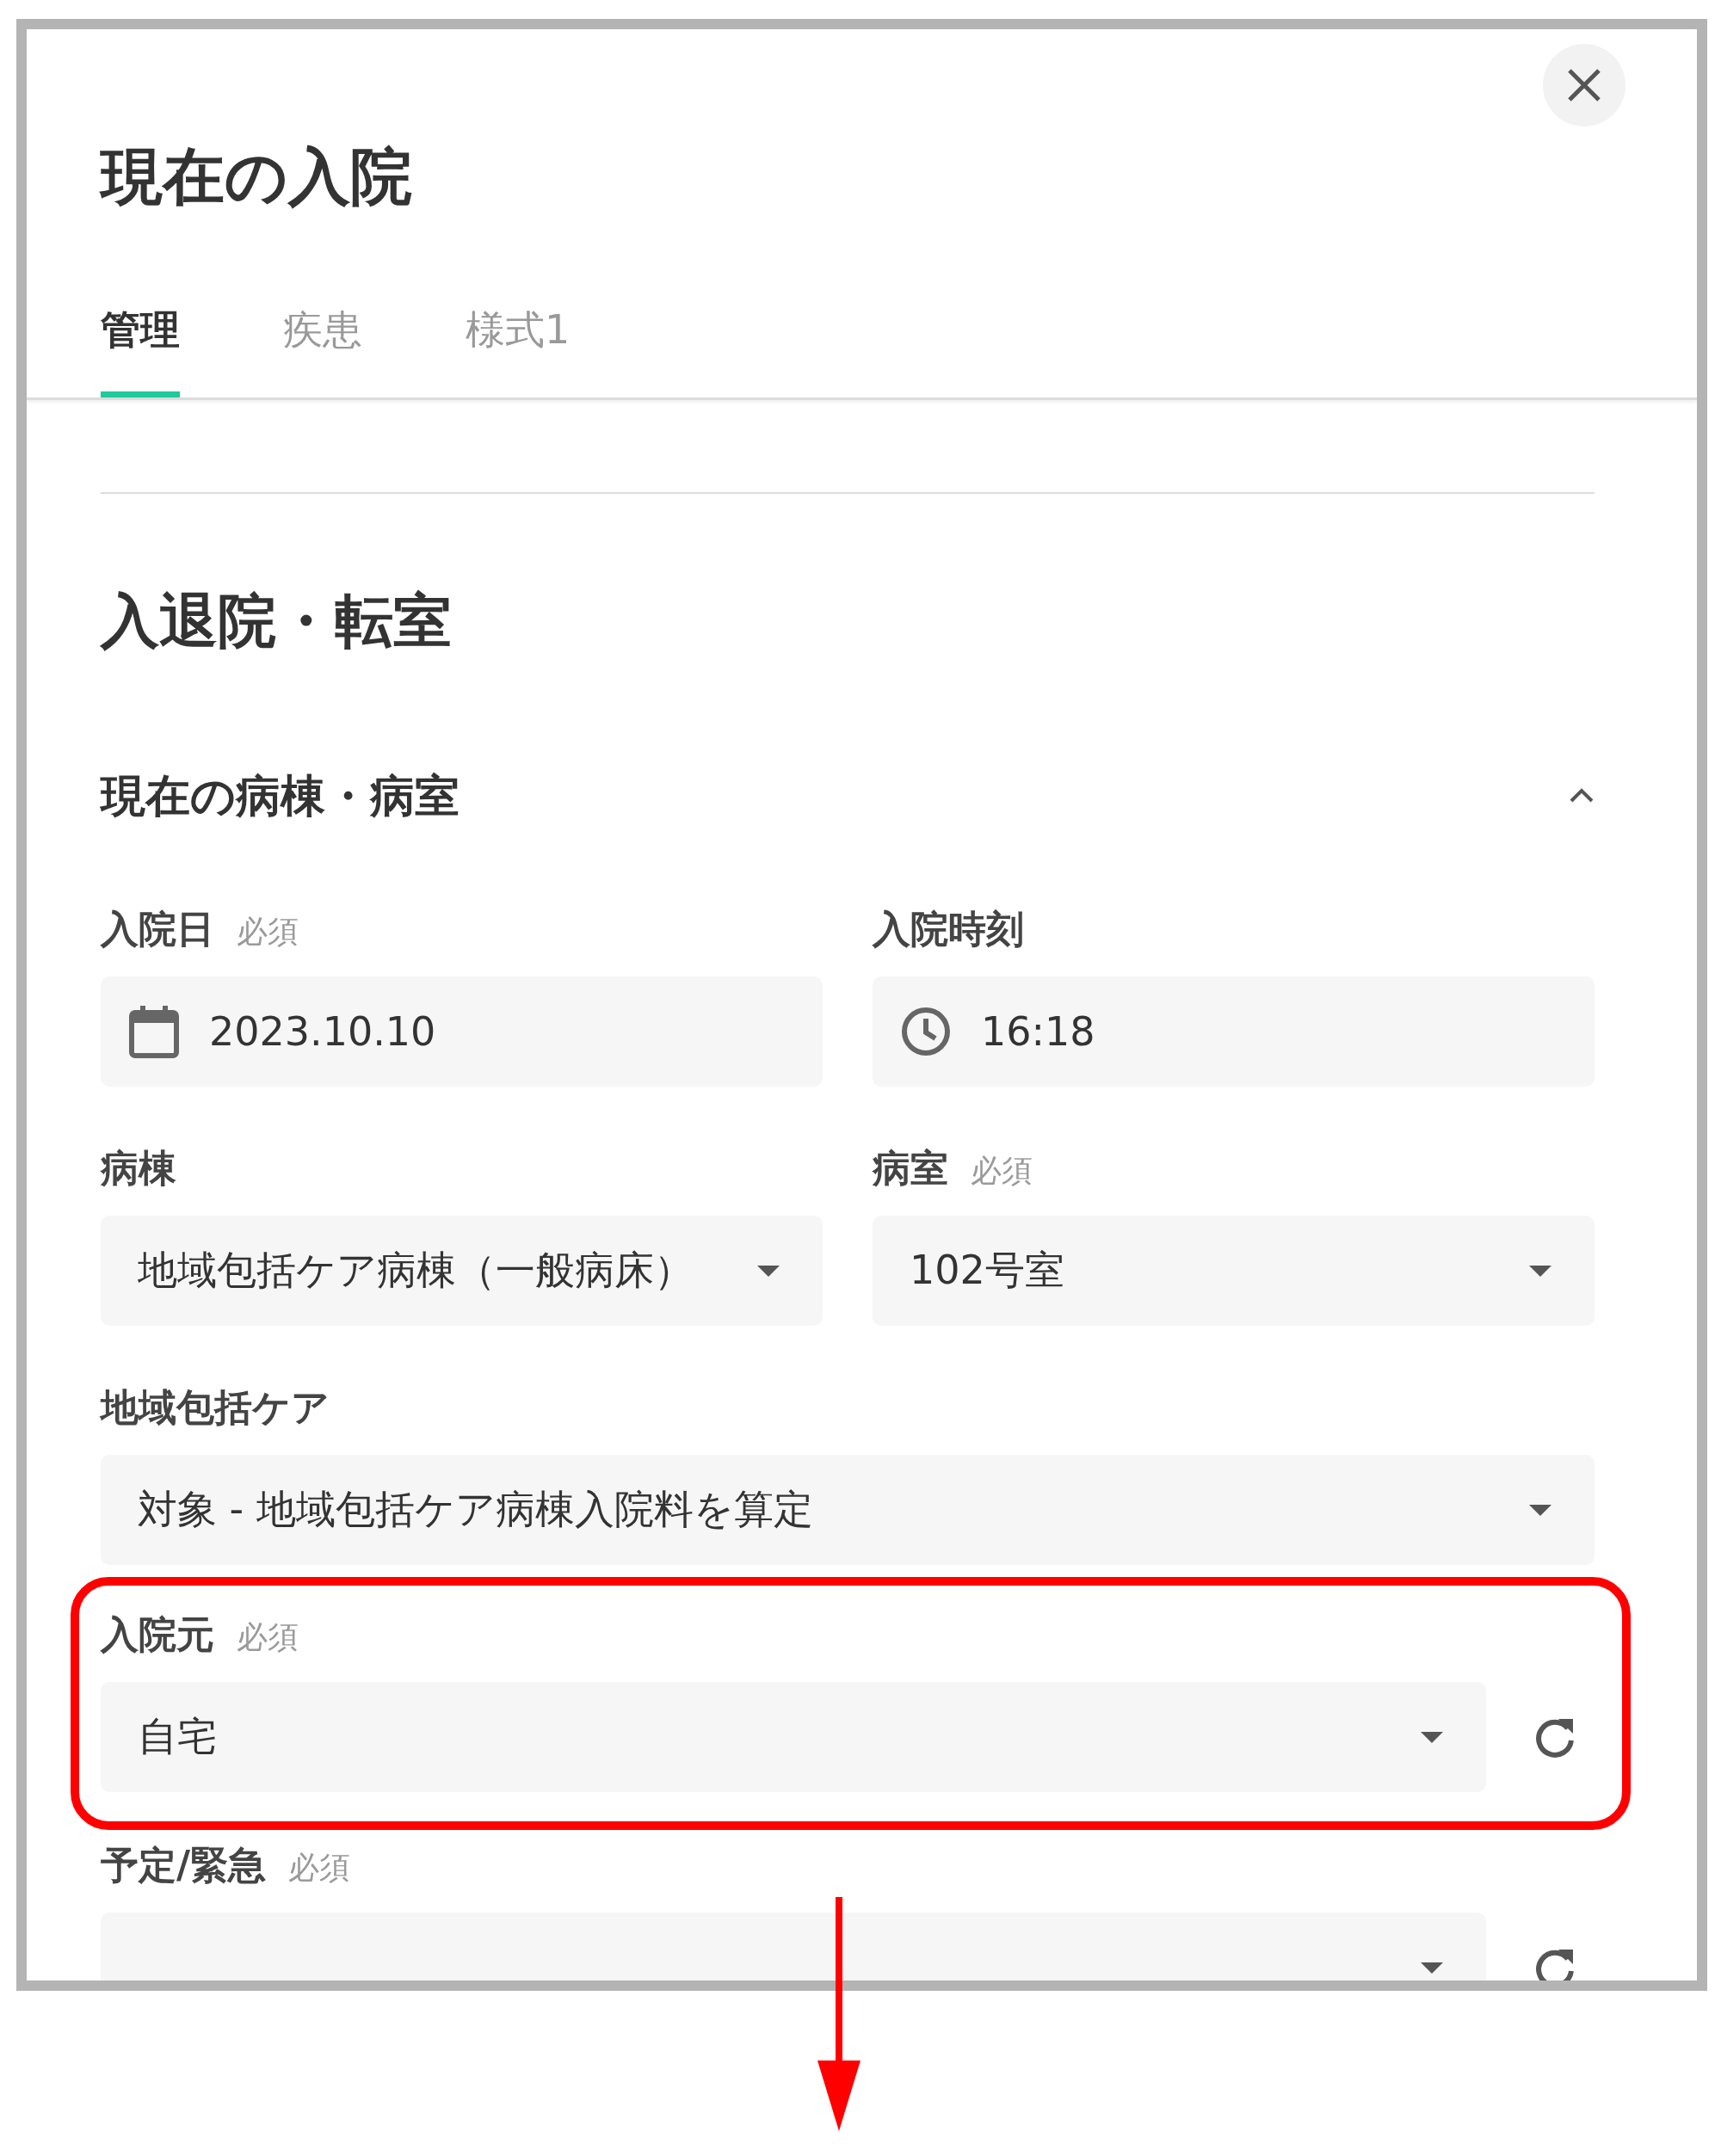 The image size is (1721, 2156). What do you see at coordinates (848, 1510) in the screenshot?
I see `select-field: 対象 - 地域包括ケア病棟入院料を算定` at bounding box center [848, 1510].